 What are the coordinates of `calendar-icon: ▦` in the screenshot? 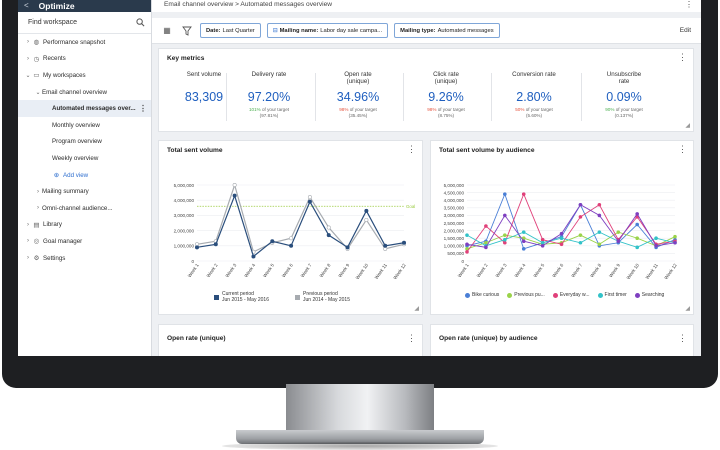 It's located at (167, 30).